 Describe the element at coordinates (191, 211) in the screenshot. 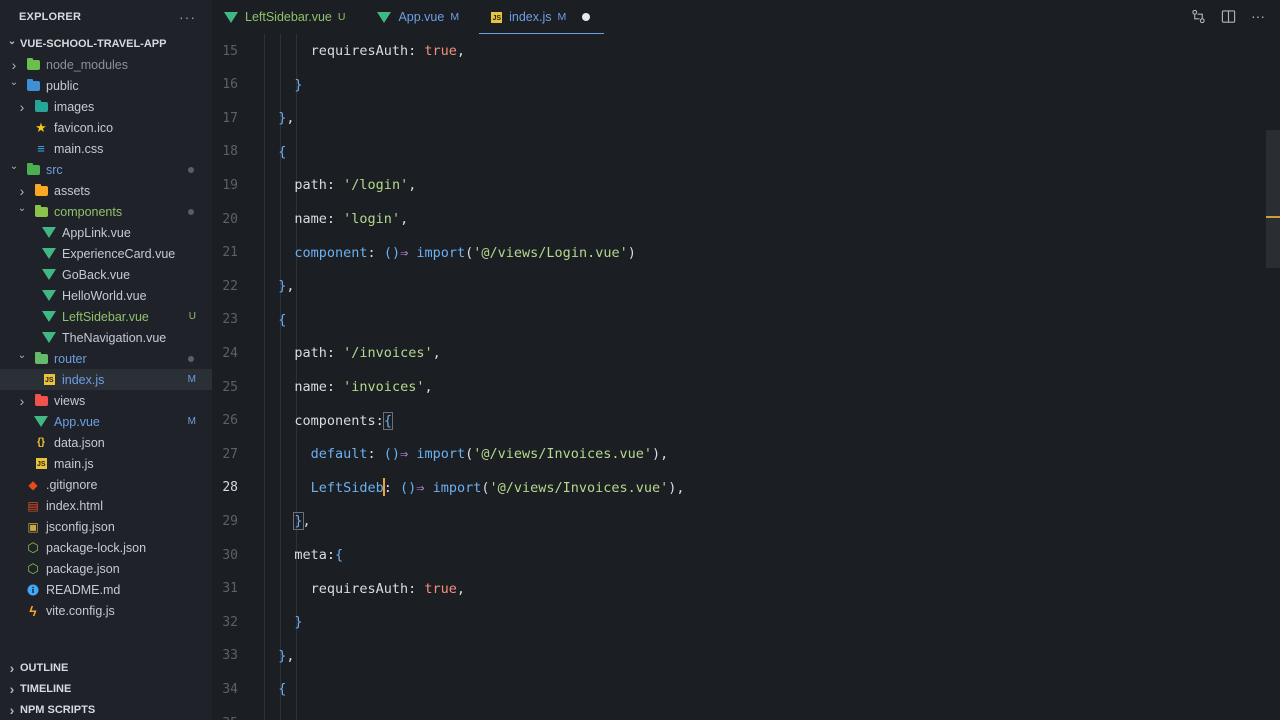

I see `modified-dot` at that location.